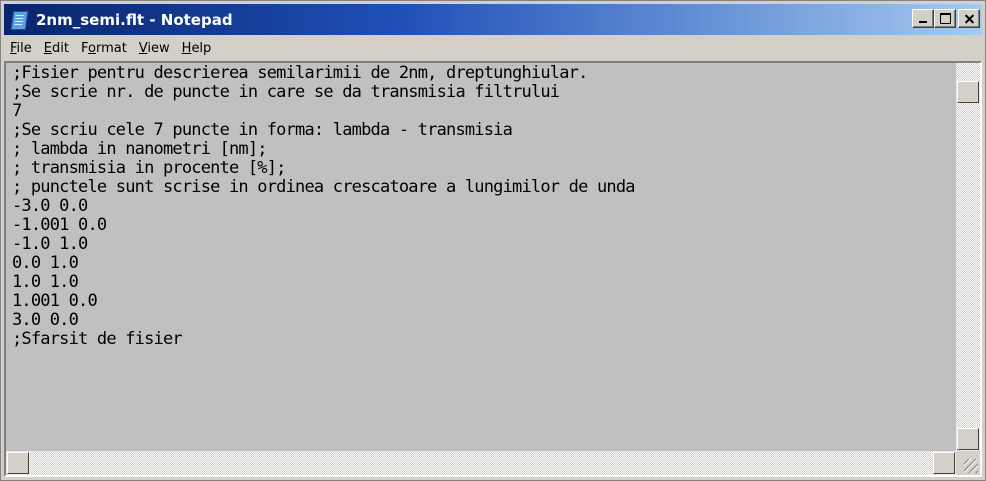  Describe the element at coordinates (104, 48) in the screenshot. I see `menu-format: Format` at that location.